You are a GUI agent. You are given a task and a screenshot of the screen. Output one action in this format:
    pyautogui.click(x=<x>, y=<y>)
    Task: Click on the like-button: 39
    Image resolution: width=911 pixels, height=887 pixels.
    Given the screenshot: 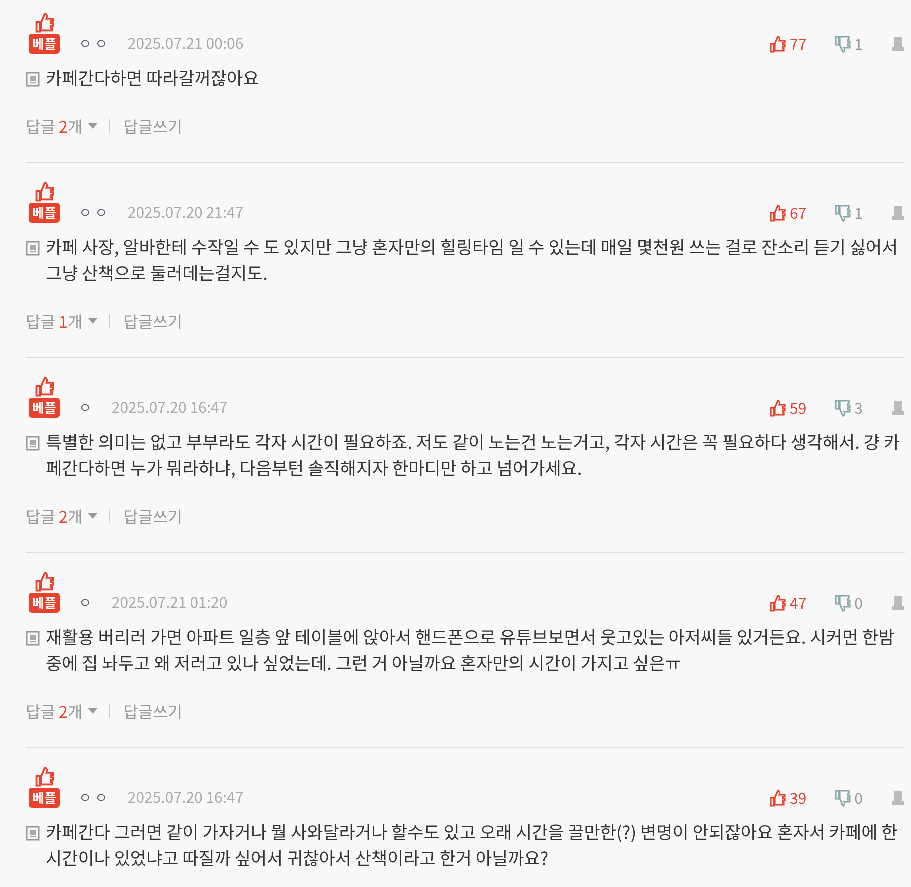 What is the action you would take?
    pyautogui.click(x=788, y=798)
    